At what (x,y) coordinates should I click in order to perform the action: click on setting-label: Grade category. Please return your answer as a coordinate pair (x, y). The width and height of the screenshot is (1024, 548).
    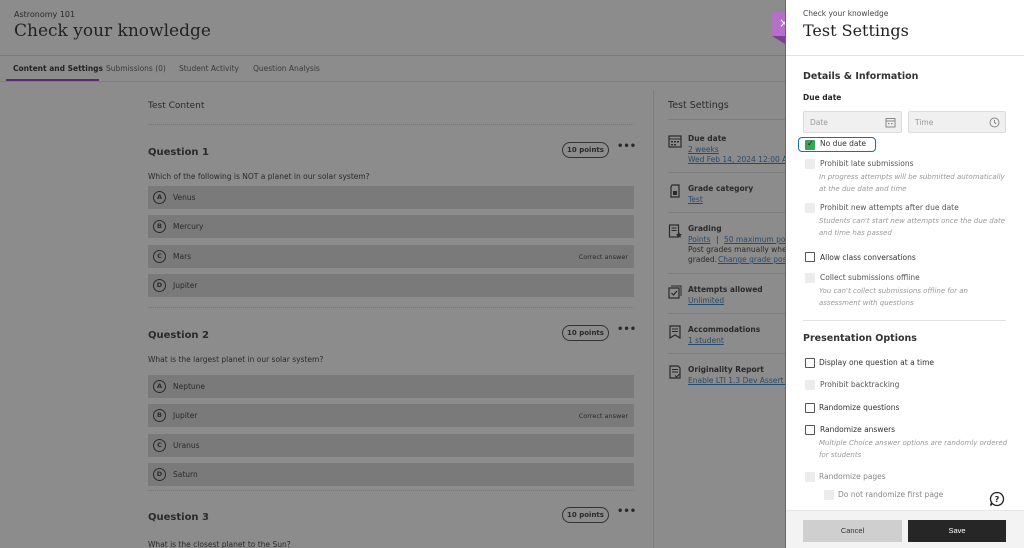
    Looking at the image, I should click on (721, 188).